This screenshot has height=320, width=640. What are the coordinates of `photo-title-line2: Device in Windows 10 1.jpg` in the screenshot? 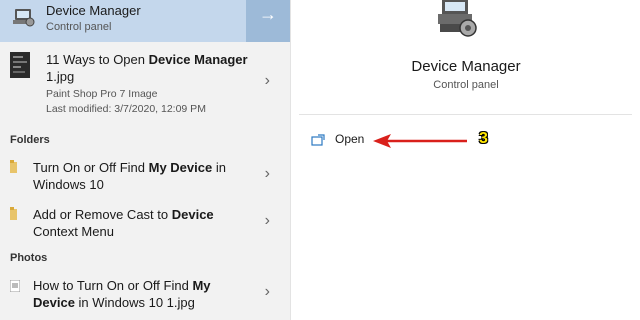 It's located at (114, 302).